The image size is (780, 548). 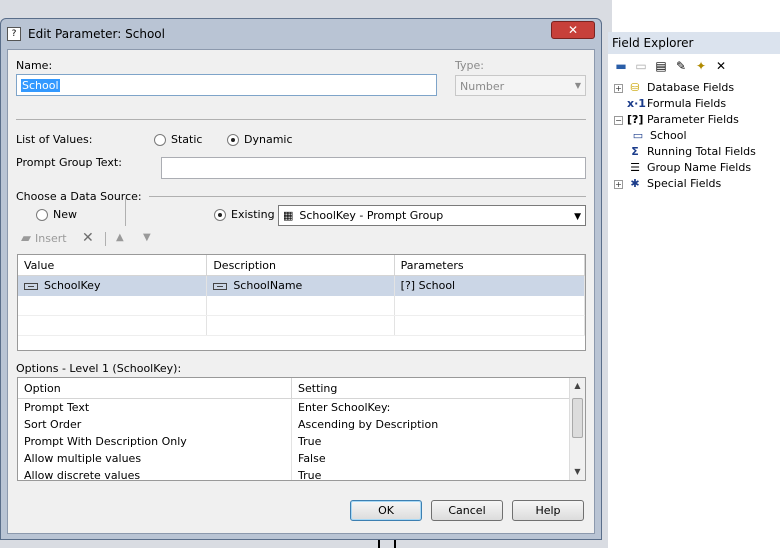 What do you see at coordinates (26, 238) in the screenshot?
I see `insert-icon: ▰` at bounding box center [26, 238].